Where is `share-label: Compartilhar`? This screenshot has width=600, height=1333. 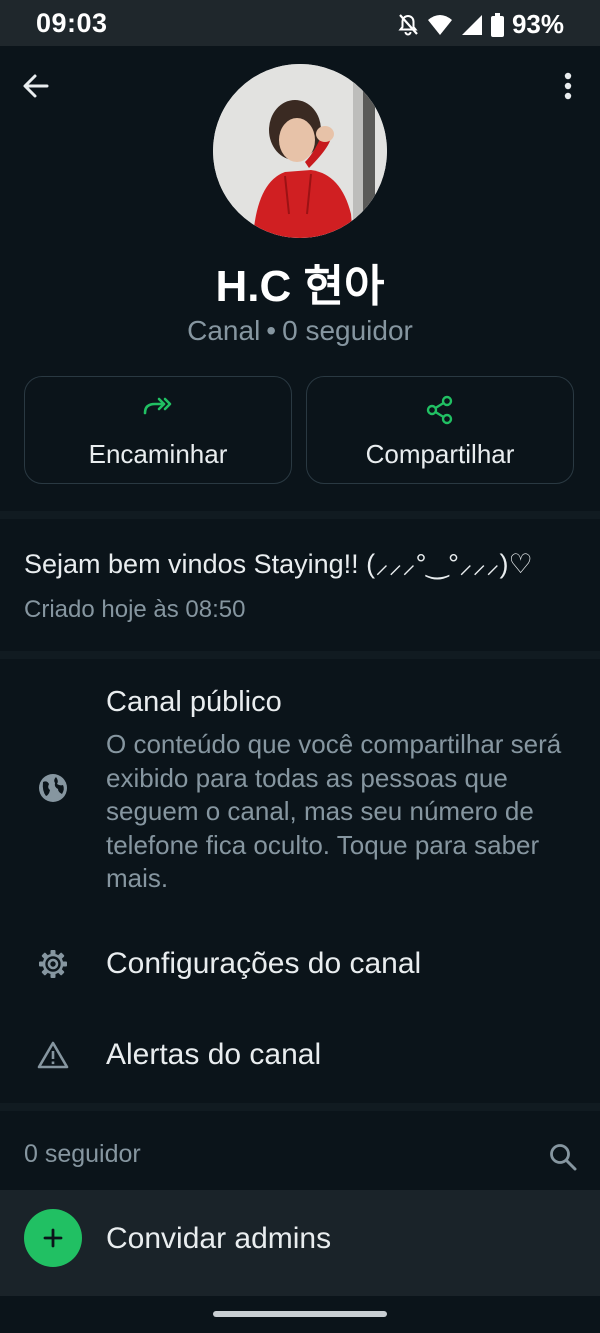
share-label: Compartilhar is located at coordinates (440, 454).